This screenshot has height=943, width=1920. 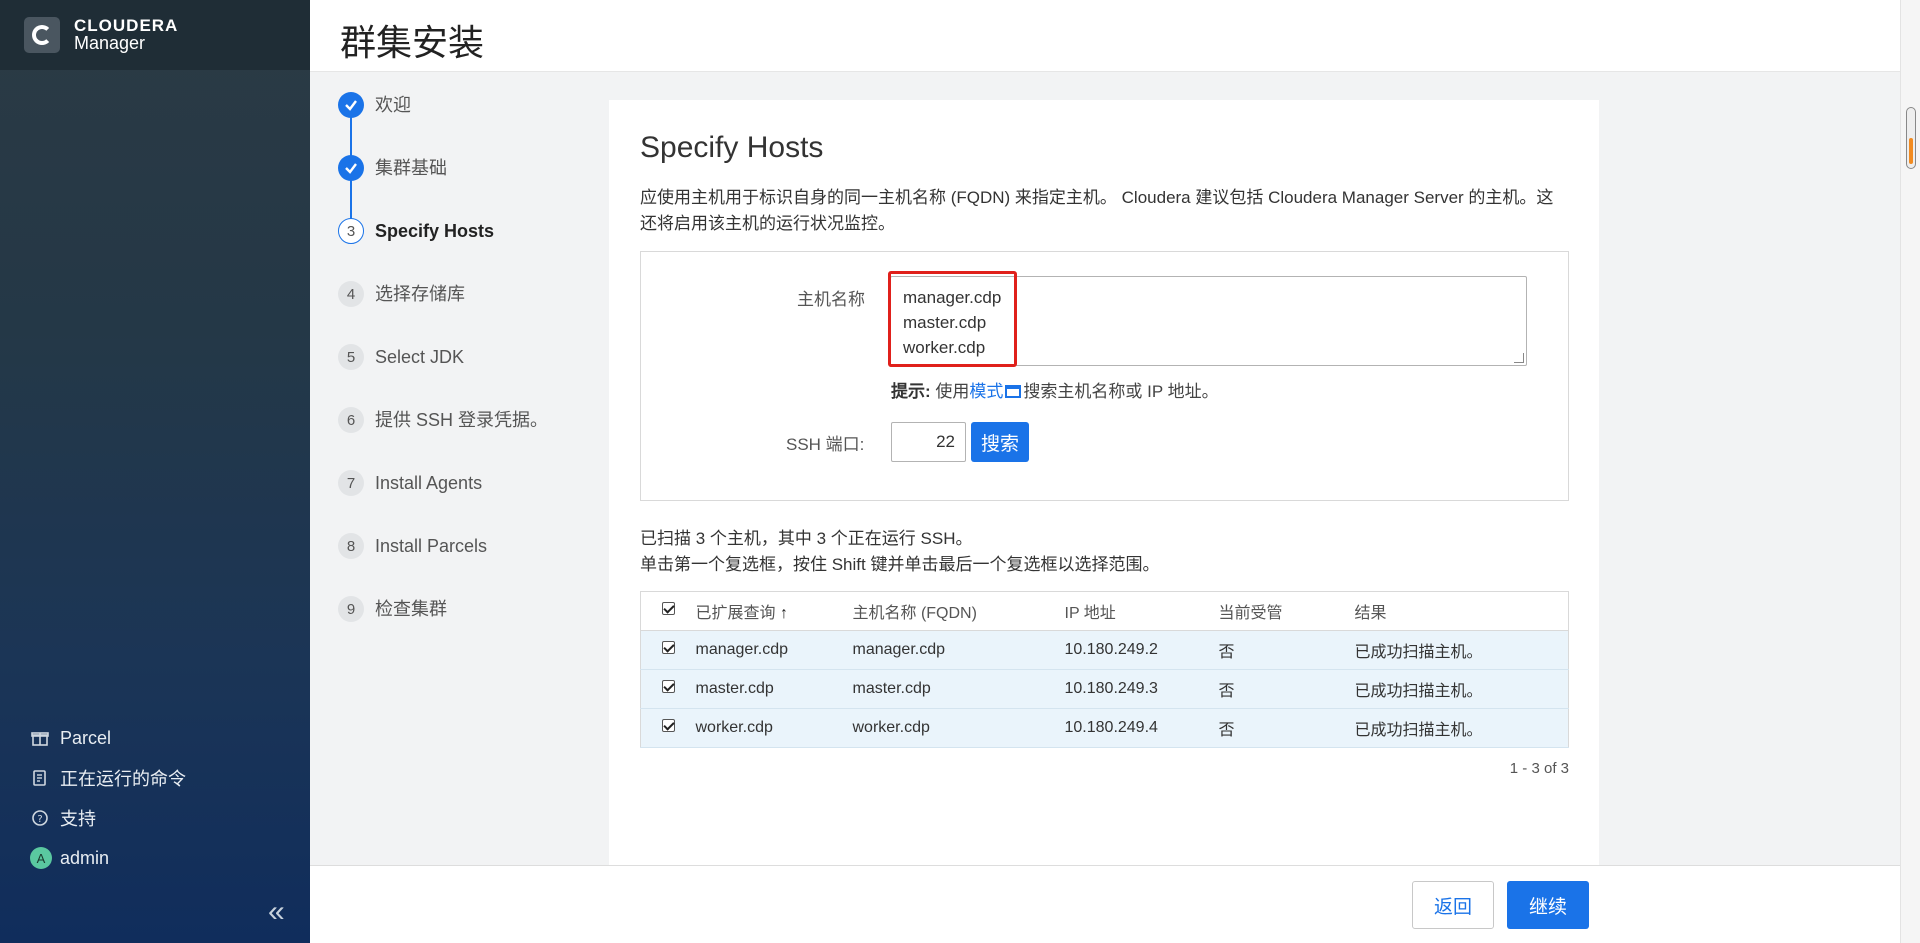 What do you see at coordinates (443, 186) in the screenshot?
I see `step-cluster-basics: 集群基础` at bounding box center [443, 186].